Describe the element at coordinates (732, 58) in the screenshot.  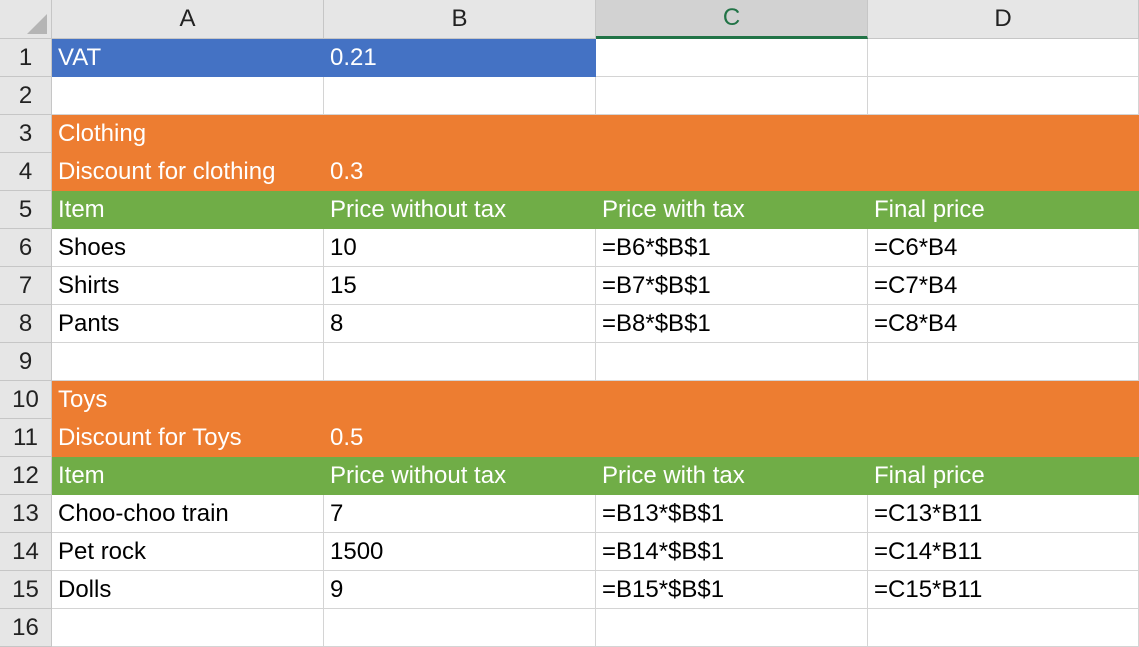
I see `cell-c1` at that location.